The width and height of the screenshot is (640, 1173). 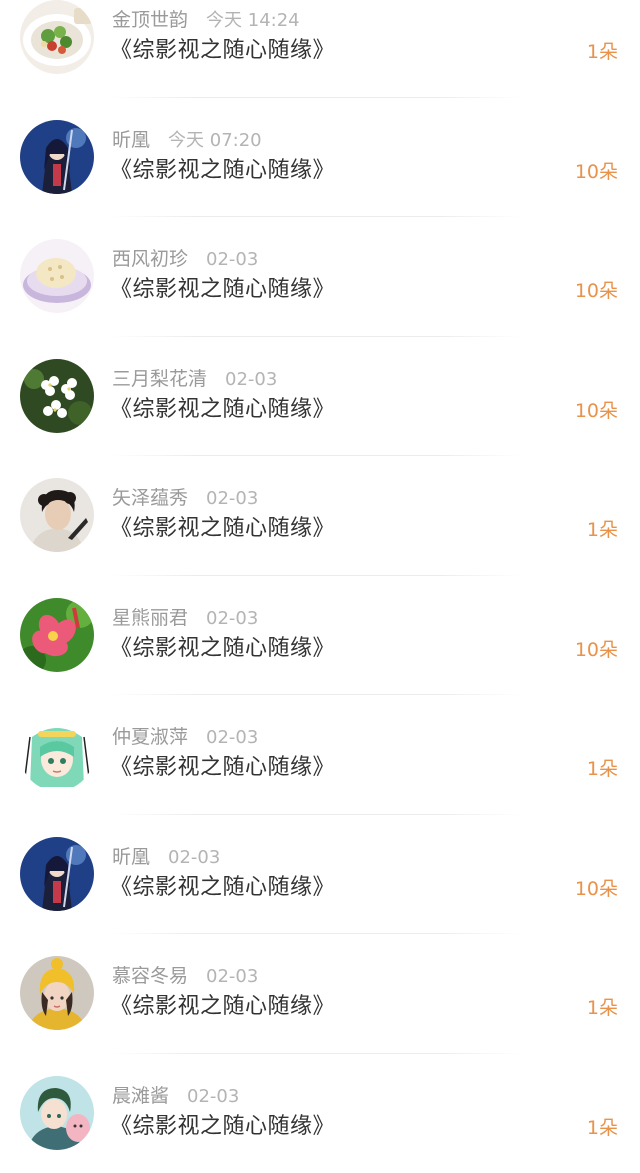 I want to click on timestamp: 今天 07:20, so click(x=215, y=140).